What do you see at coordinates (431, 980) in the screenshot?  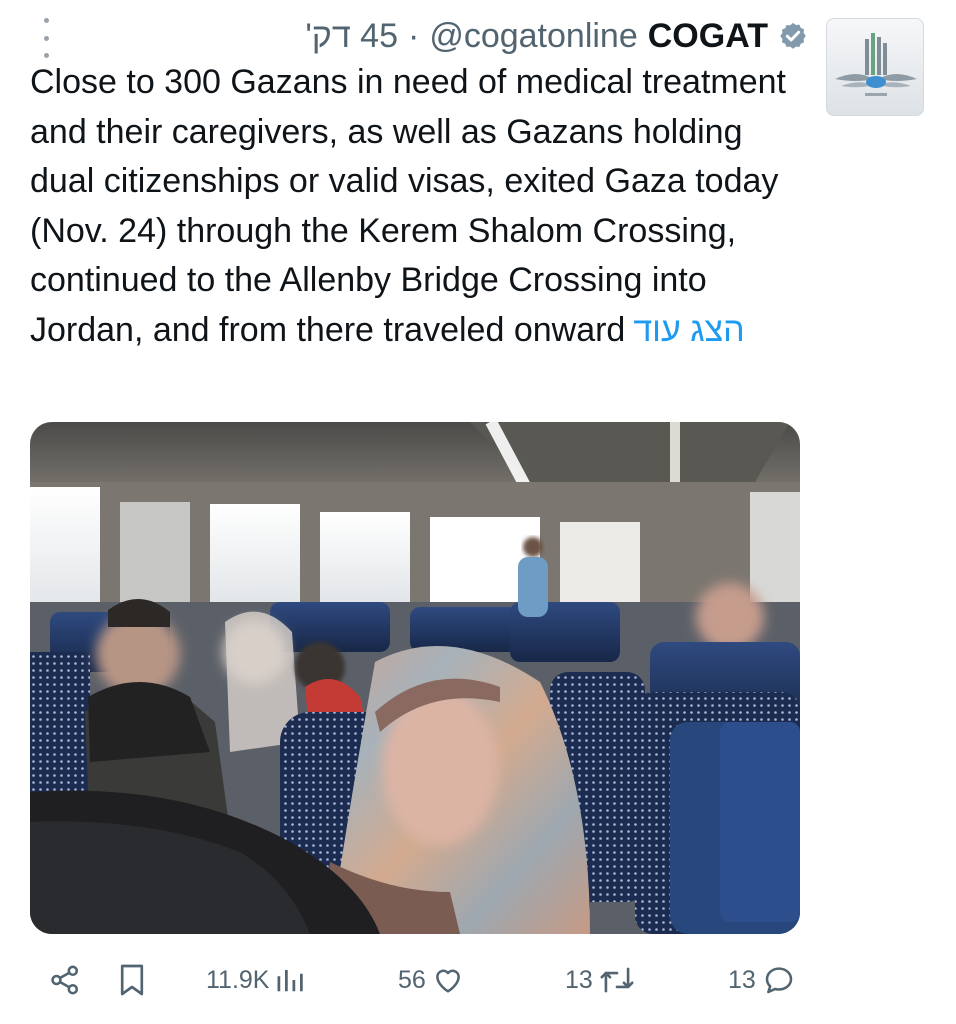 I see `like-button: 56` at bounding box center [431, 980].